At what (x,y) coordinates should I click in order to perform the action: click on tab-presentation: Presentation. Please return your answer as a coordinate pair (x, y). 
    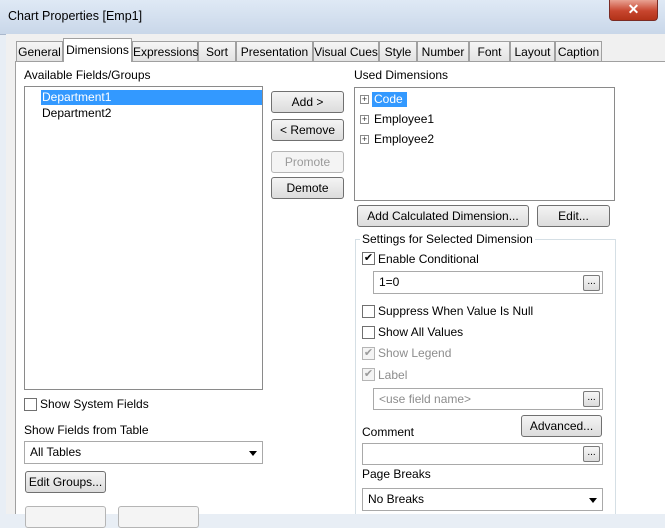
    Looking at the image, I should click on (274, 51).